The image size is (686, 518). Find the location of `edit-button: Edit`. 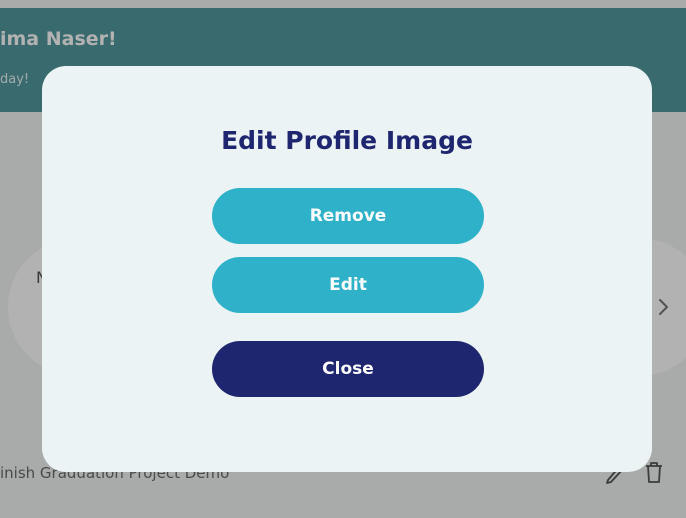

edit-button: Edit is located at coordinates (348, 285).